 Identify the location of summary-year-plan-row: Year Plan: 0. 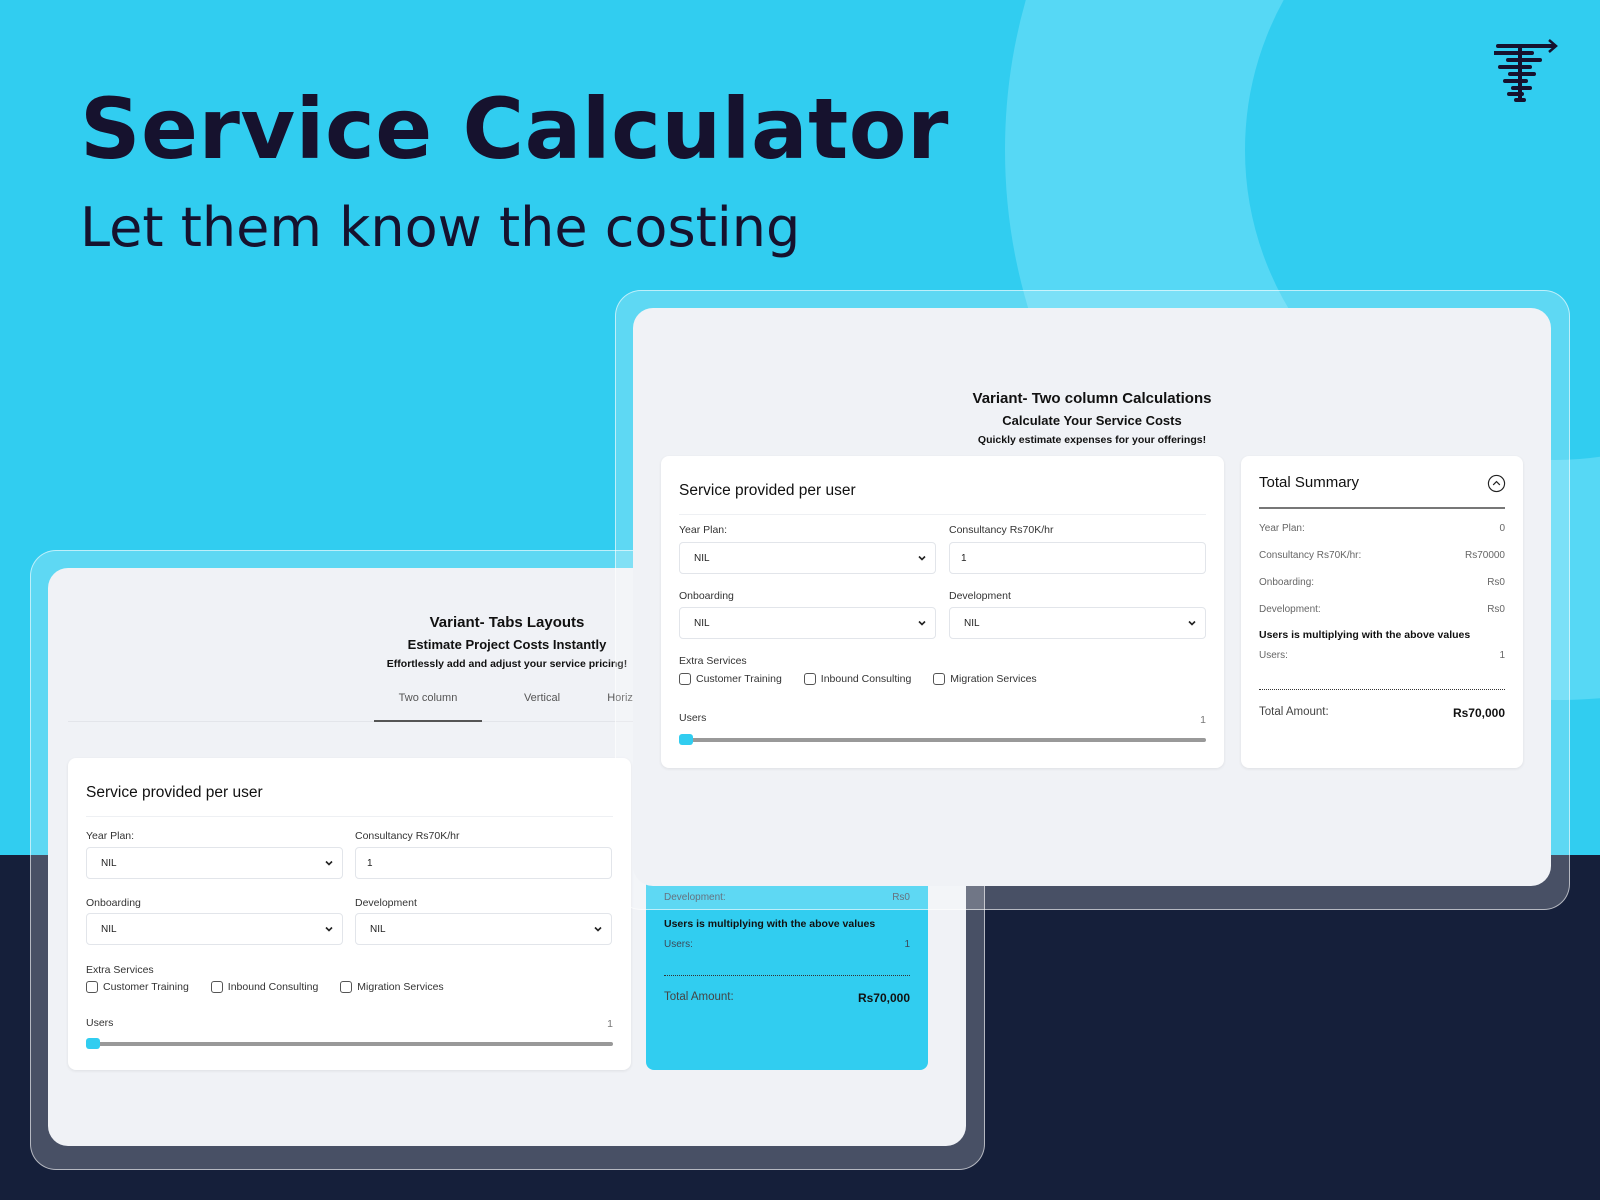
(1382, 528).